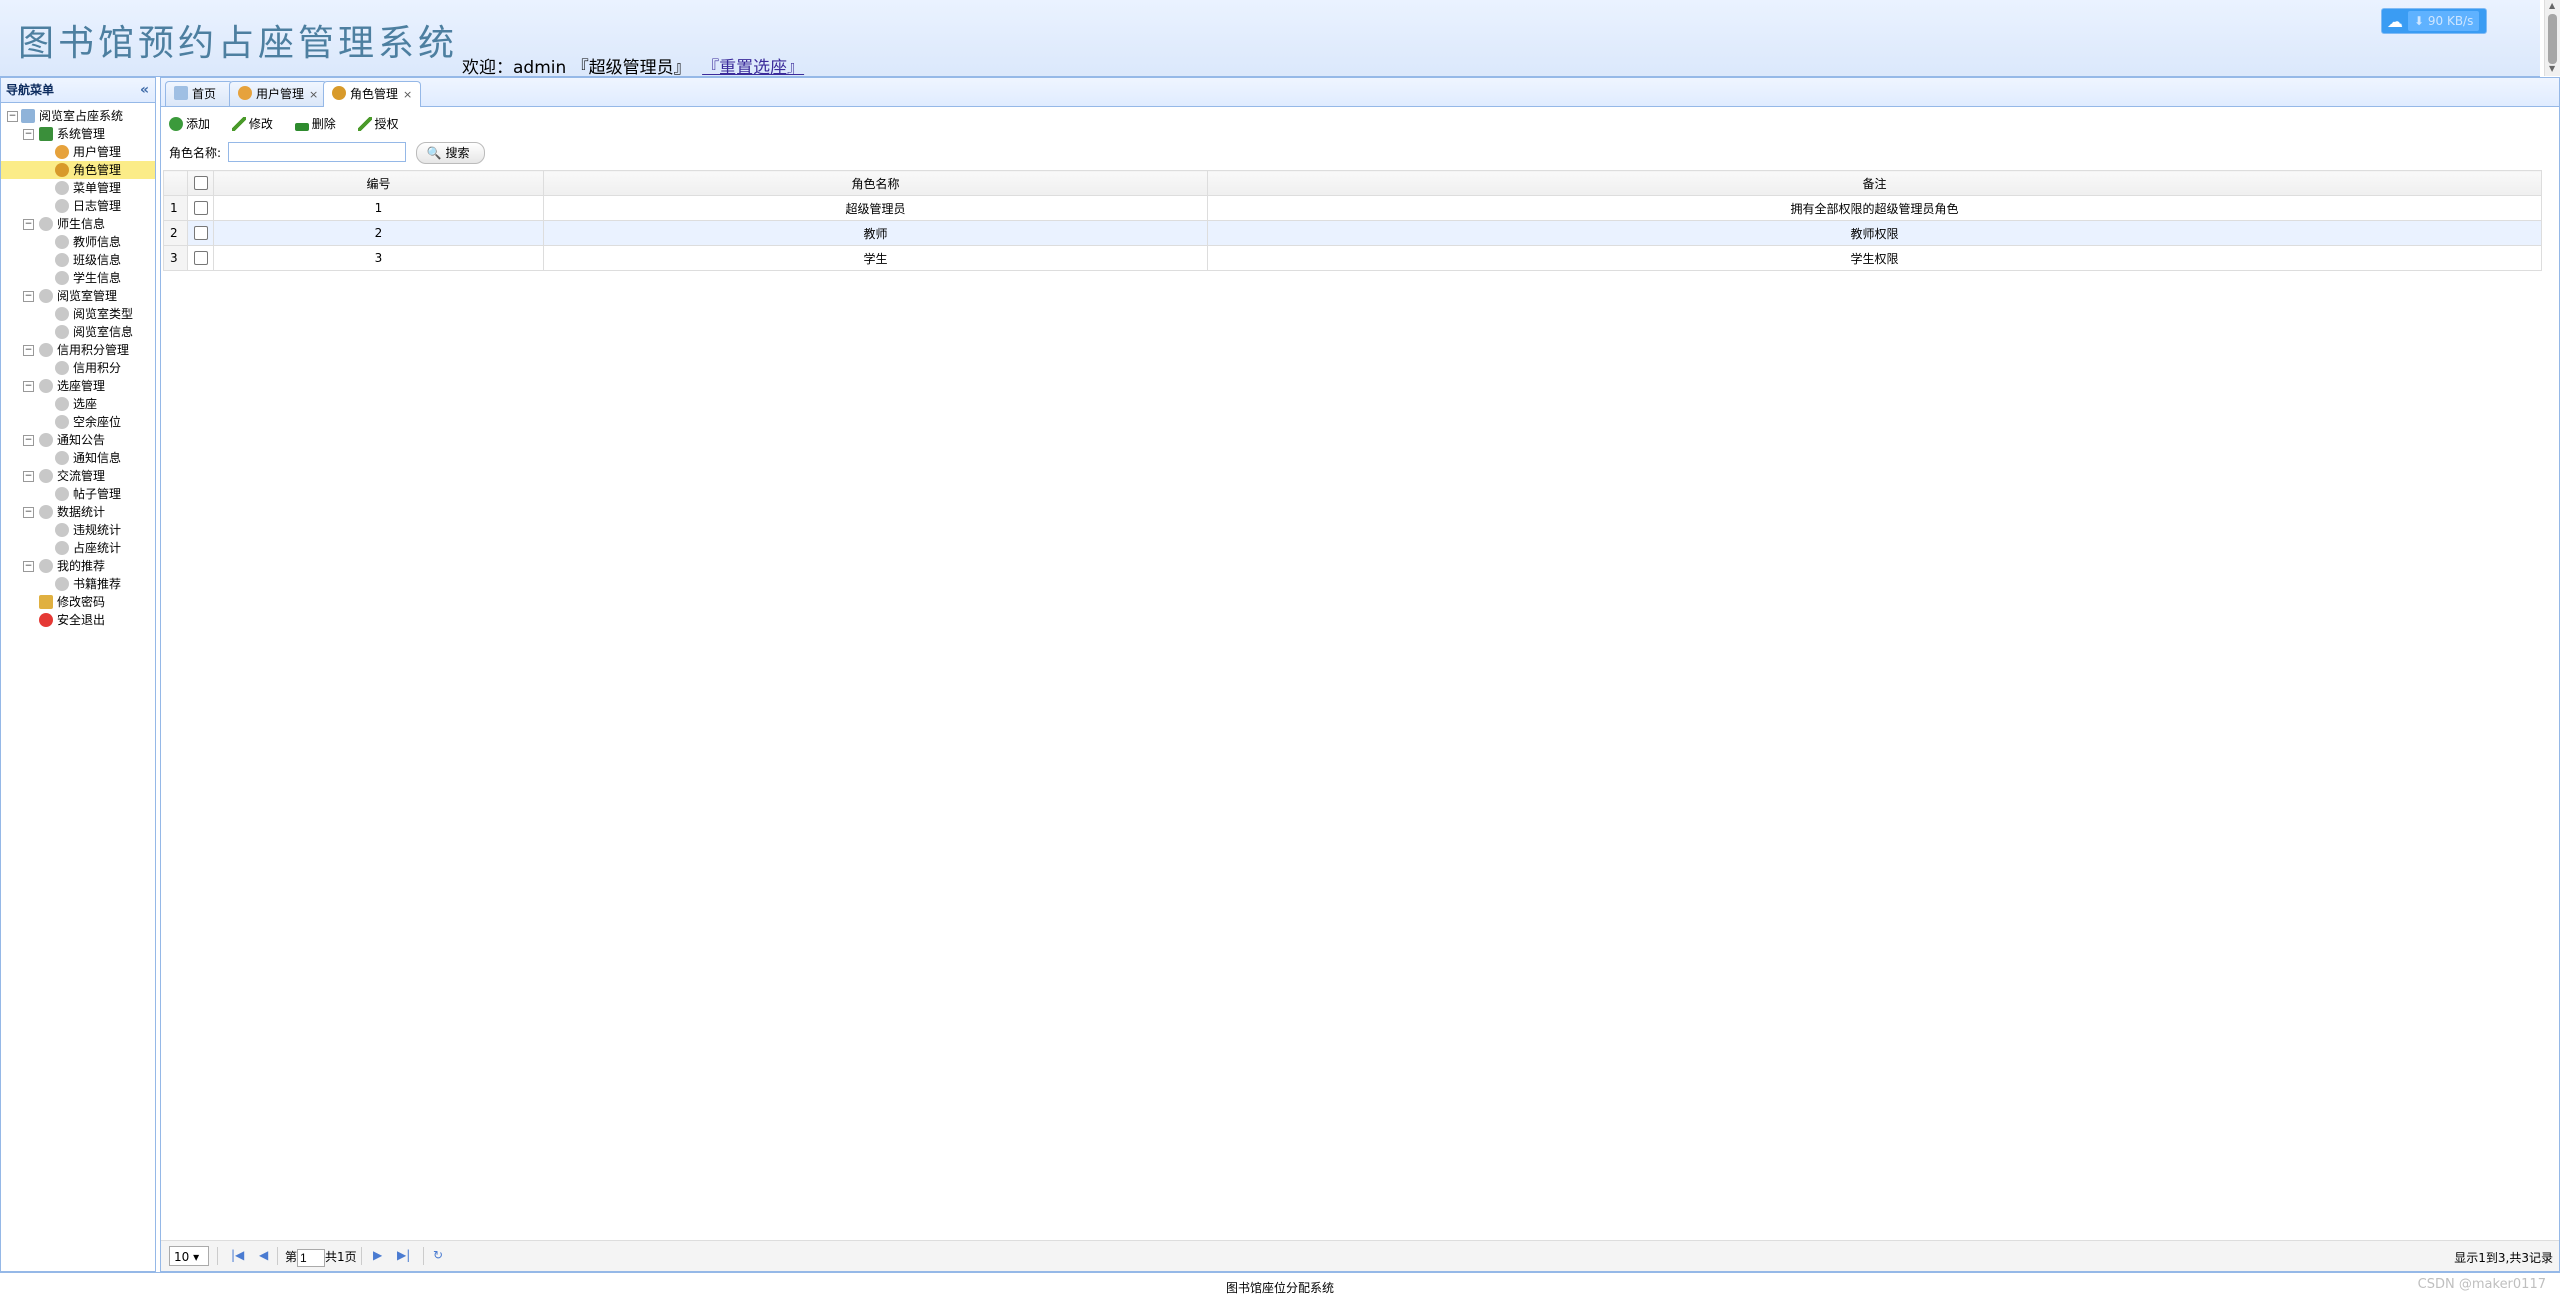 The width and height of the screenshot is (2560, 1298). Describe the element at coordinates (450, 153) in the screenshot. I see `search-button: 🔍 搜索` at that location.